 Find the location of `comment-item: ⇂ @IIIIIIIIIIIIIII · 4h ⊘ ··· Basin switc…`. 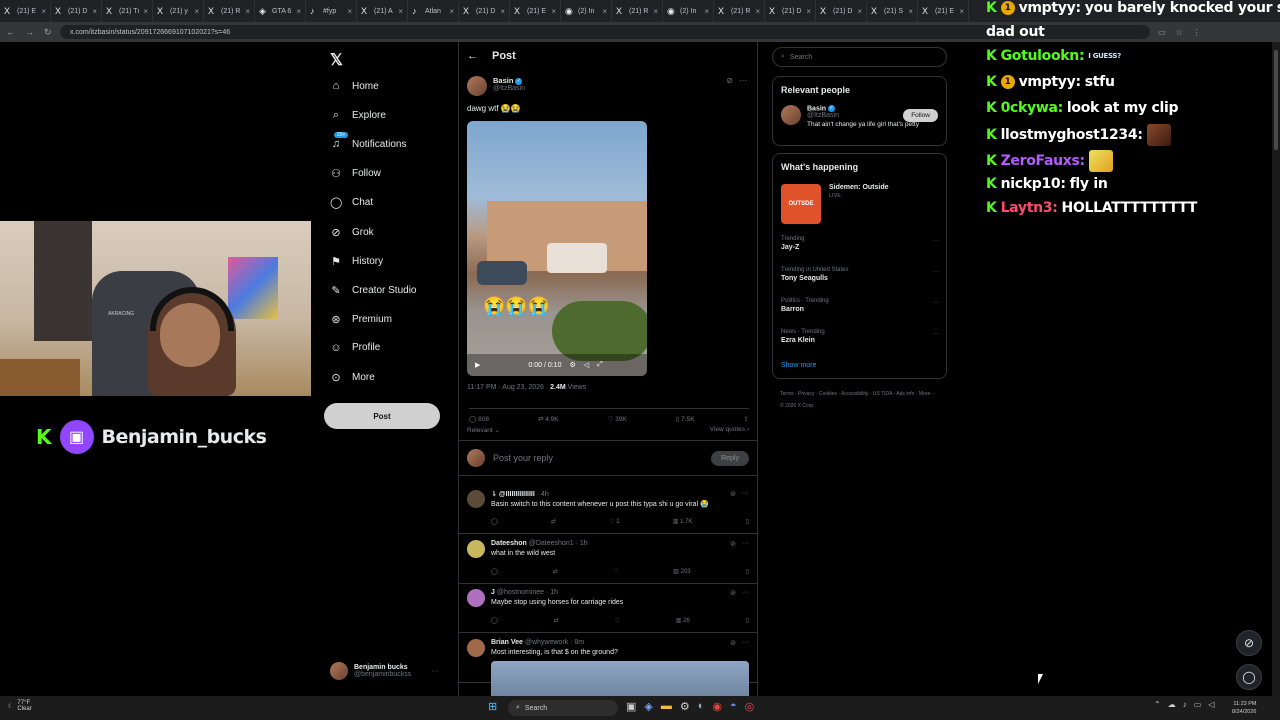

comment-item: ⇂ @IIIIIIIIIIIIIII · 4h ⊘ ··· Basin switc… is located at coordinates (608, 509).